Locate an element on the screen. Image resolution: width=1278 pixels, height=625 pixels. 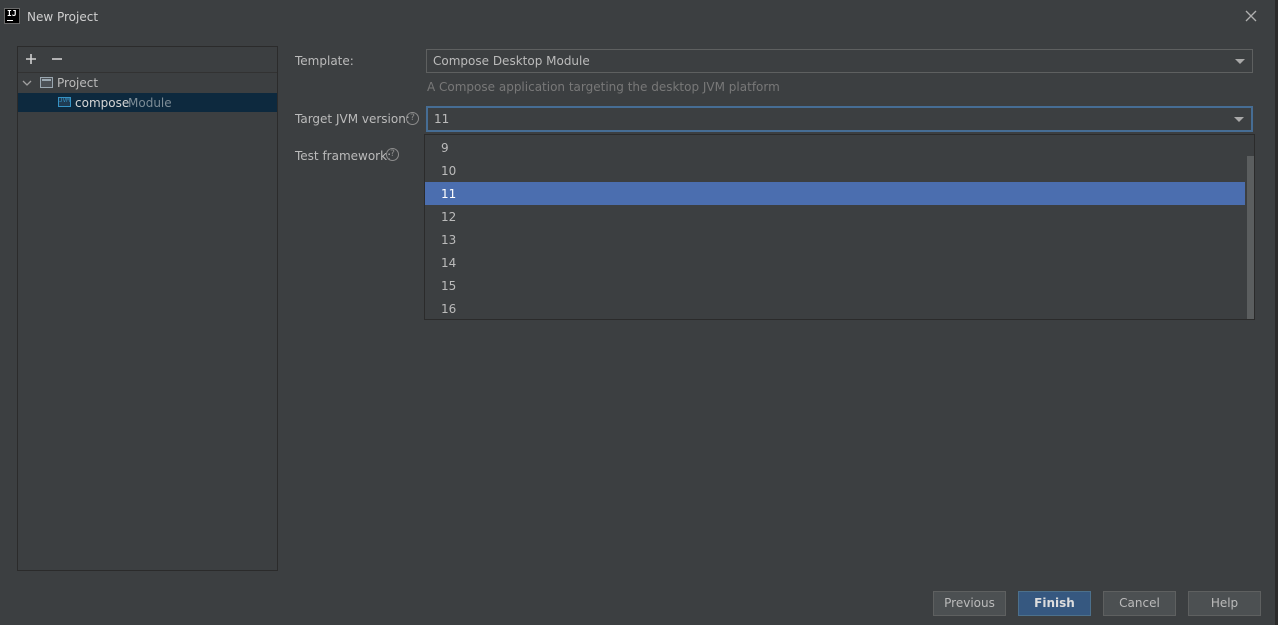
tree-item-project: Project is located at coordinates (147, 83).